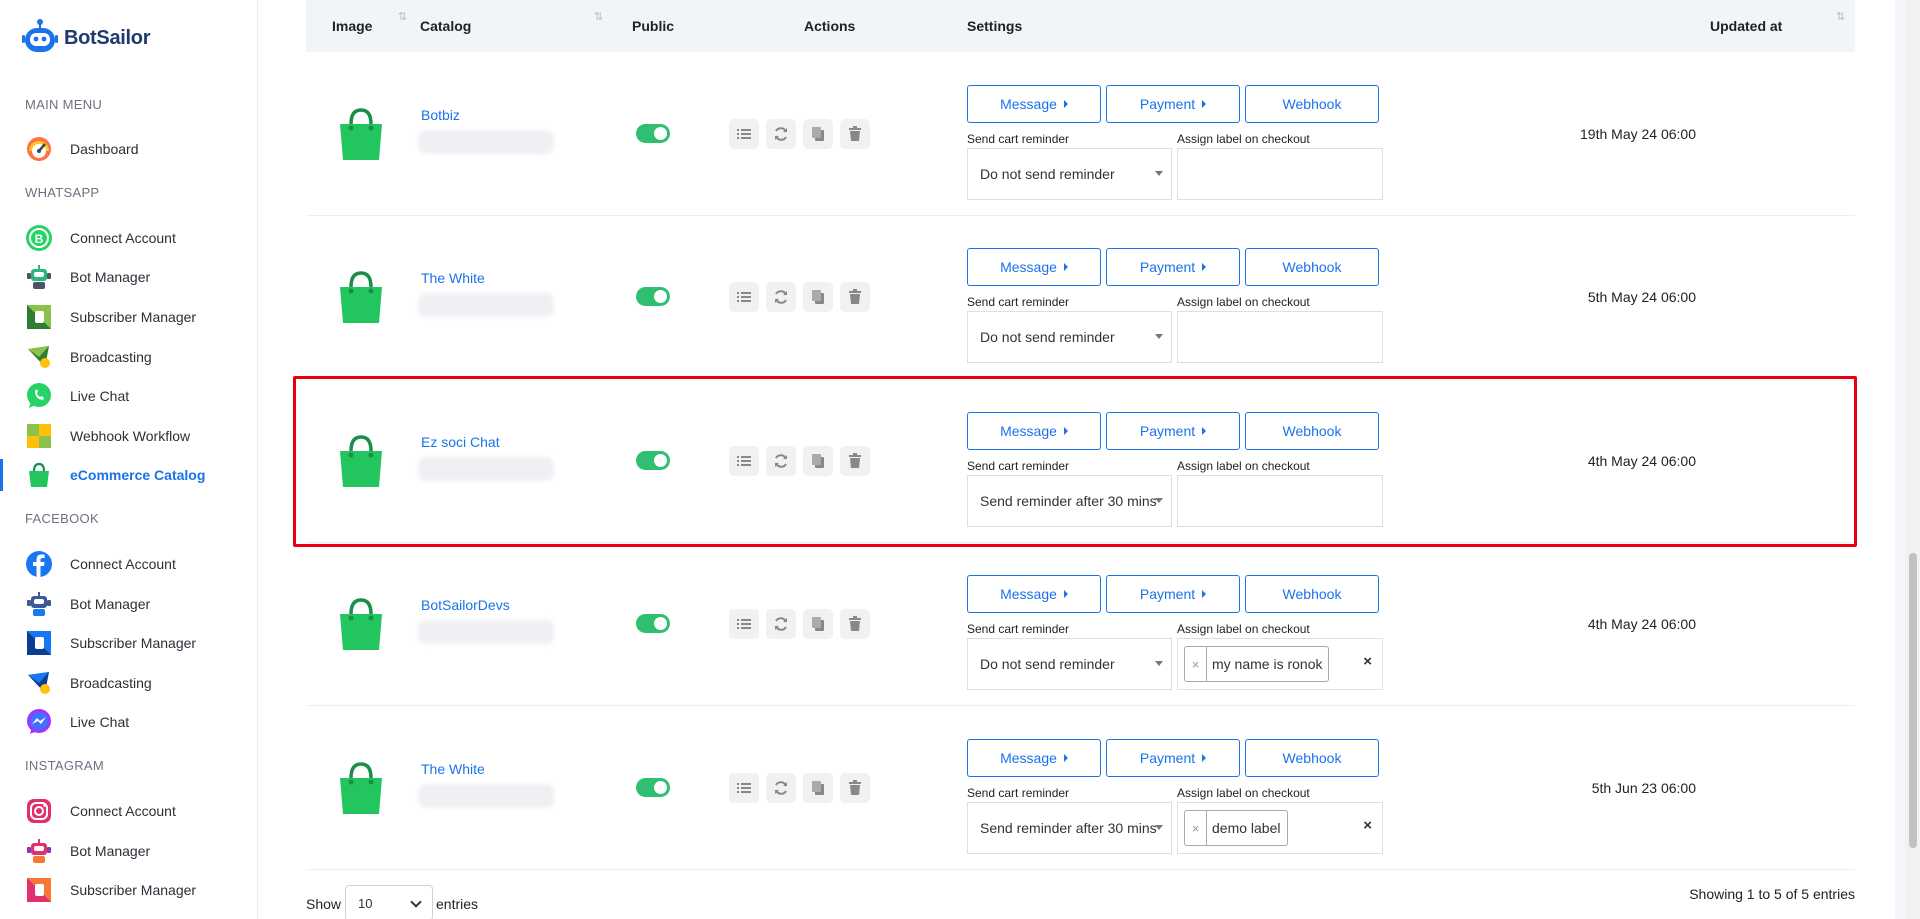  I want to click on message-button-label: Message, so click(1028, 104).